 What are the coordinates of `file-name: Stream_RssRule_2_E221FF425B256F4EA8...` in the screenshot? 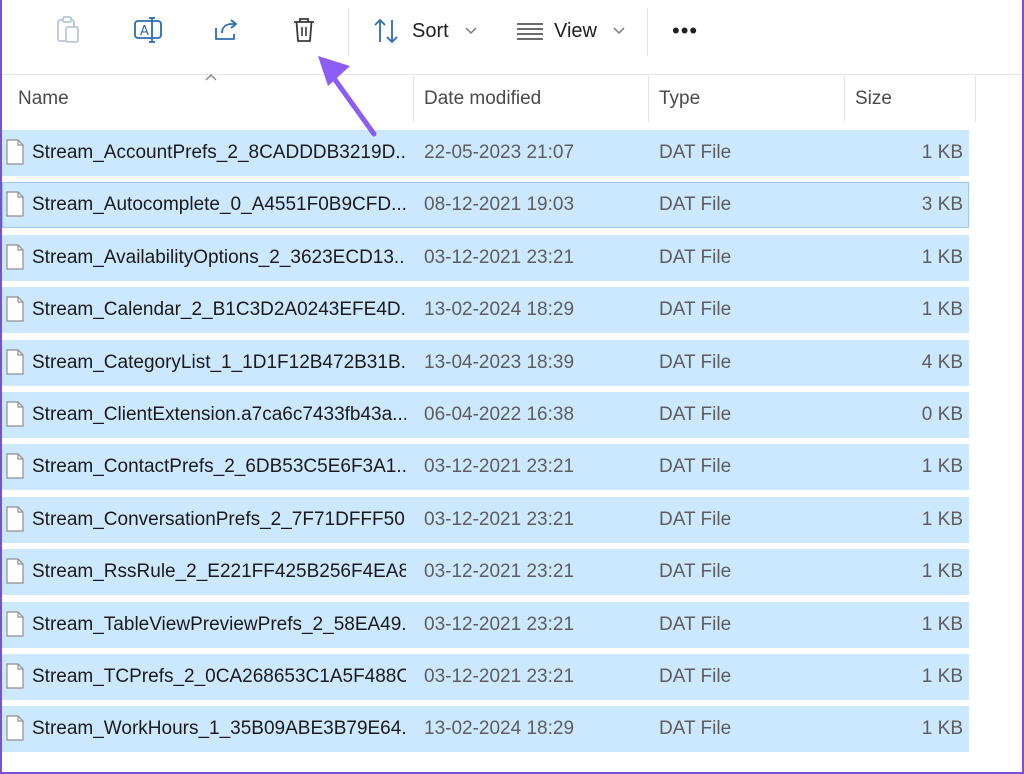 It's located at (219, 572).